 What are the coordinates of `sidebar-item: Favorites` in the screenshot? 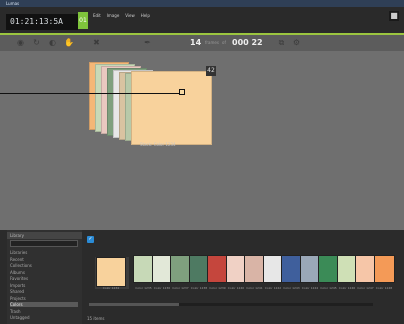 It's located at (44, 278).